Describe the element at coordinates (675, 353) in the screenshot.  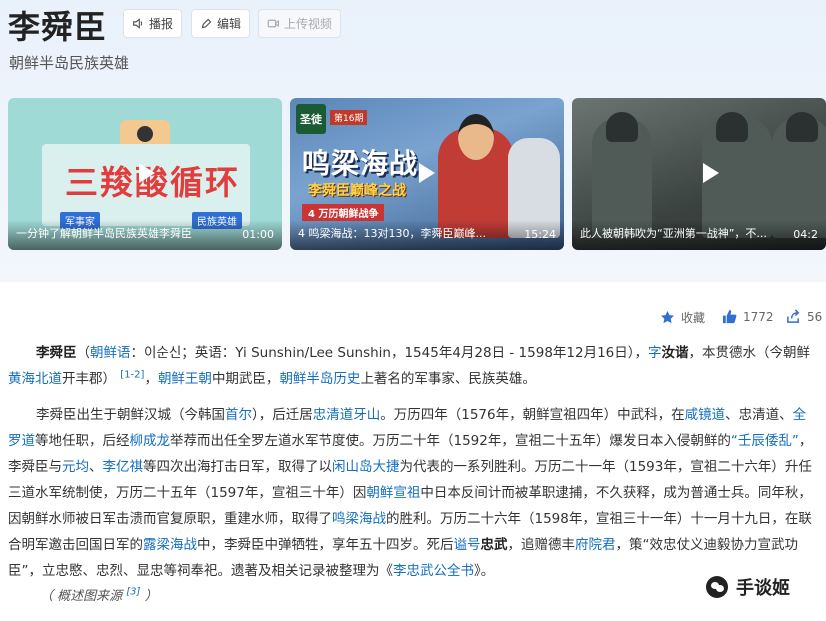
I see `courtesy-name: 汝谐` at that location.